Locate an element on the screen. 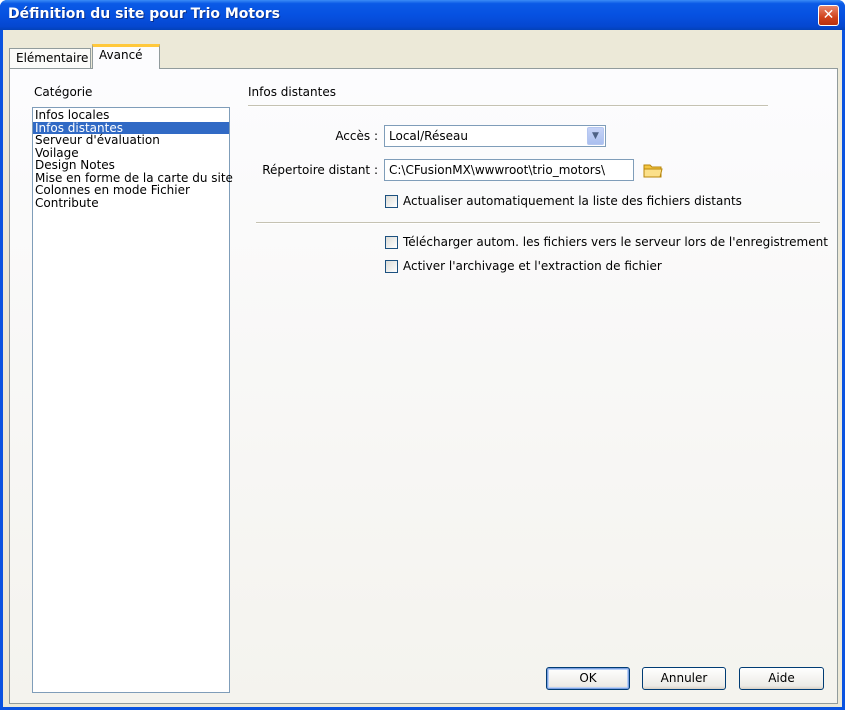 Image resolution: width=845 pixels, height=710 pixels. category-item-colonnes-fichier: Colonnes en mode Fichier is located at coordinates (131, 190).